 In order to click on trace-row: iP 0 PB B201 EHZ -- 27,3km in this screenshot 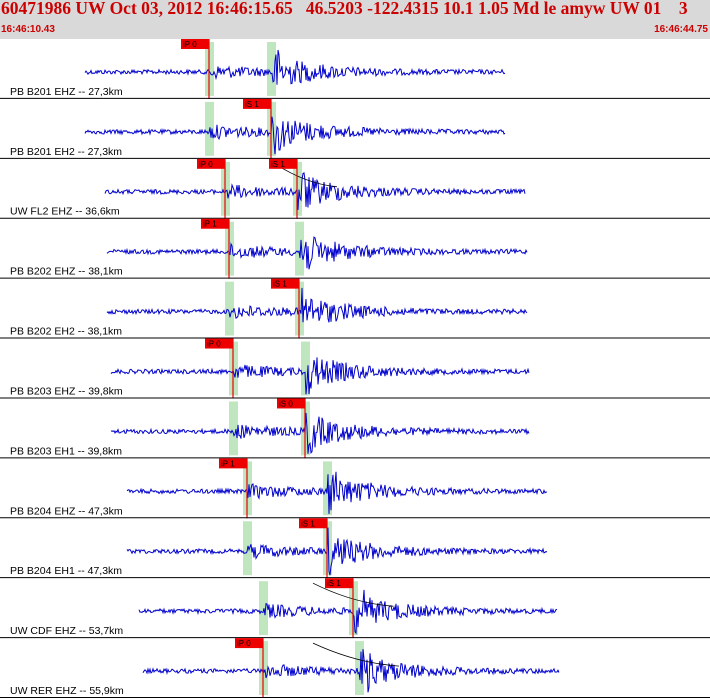, I will do `click(355, 69)`.